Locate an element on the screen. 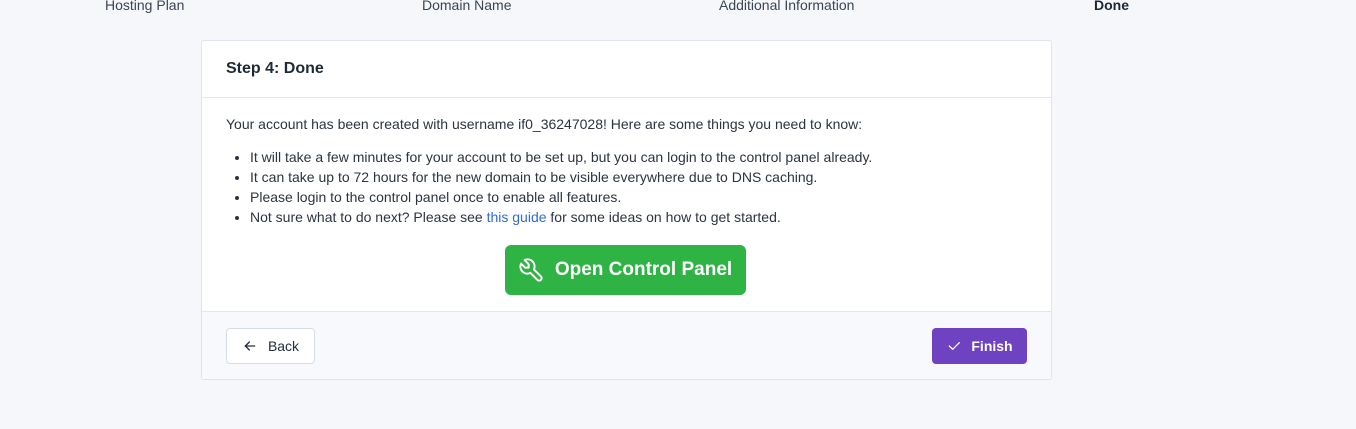 Image resolution: width=1356 pixels, height=429 pixels. arrow-left-icon is located at coordinates (250, 346).